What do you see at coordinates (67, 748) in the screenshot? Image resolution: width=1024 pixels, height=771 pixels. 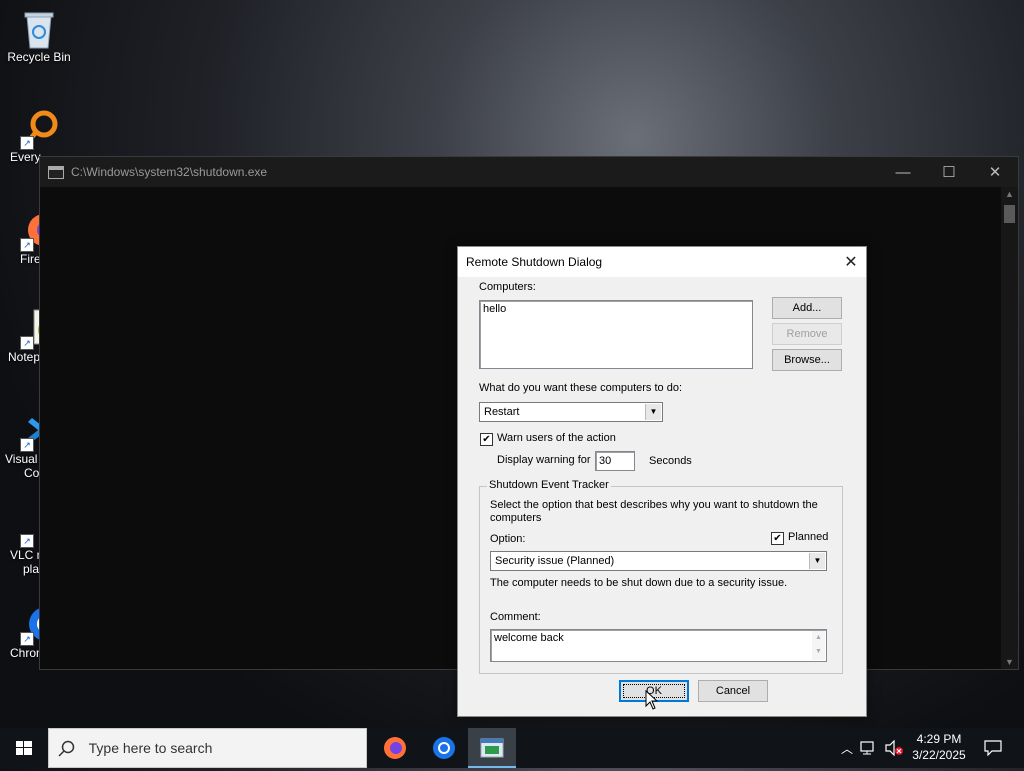 I see `search-icon` at bounding box center [67, 748].